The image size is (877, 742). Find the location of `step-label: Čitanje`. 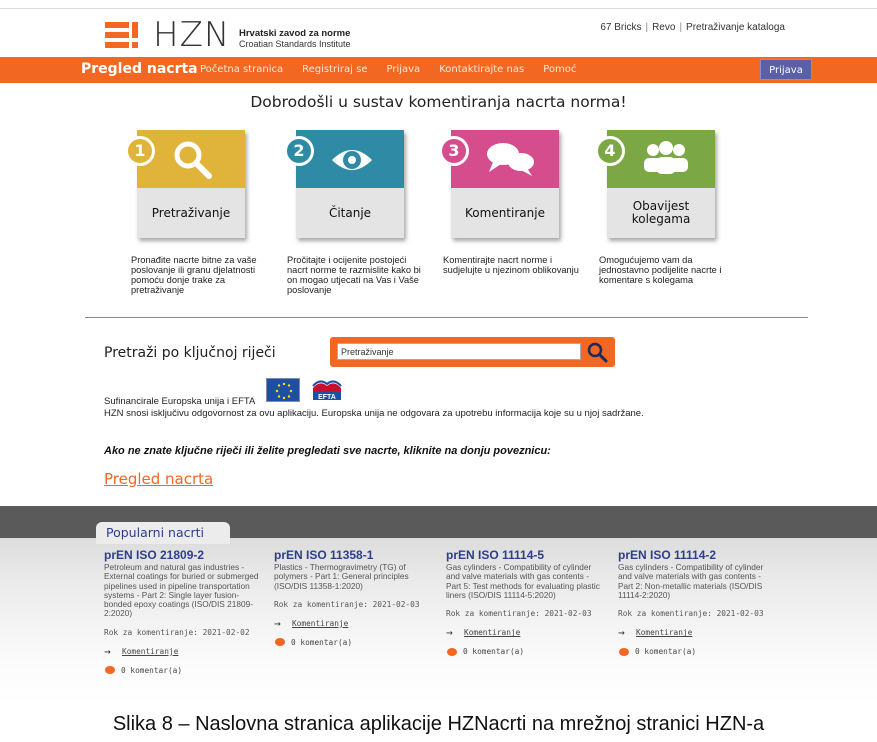

step-label: Čitanje is located at coordinates (350, 213).